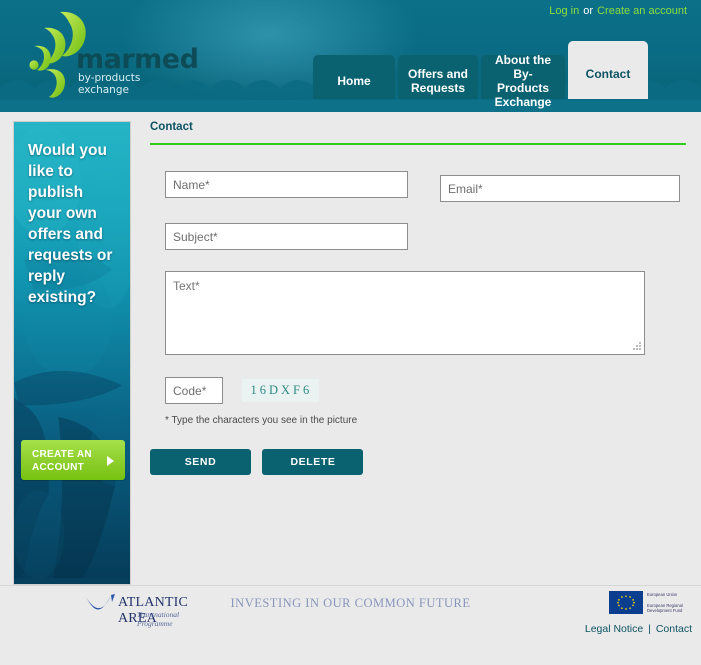 This screenshot has height=665, width=701. Describe the element at coordinates (438, 77) in the screenshot. I see `tab-offers-and-requests: Offers and Requests` at that location.